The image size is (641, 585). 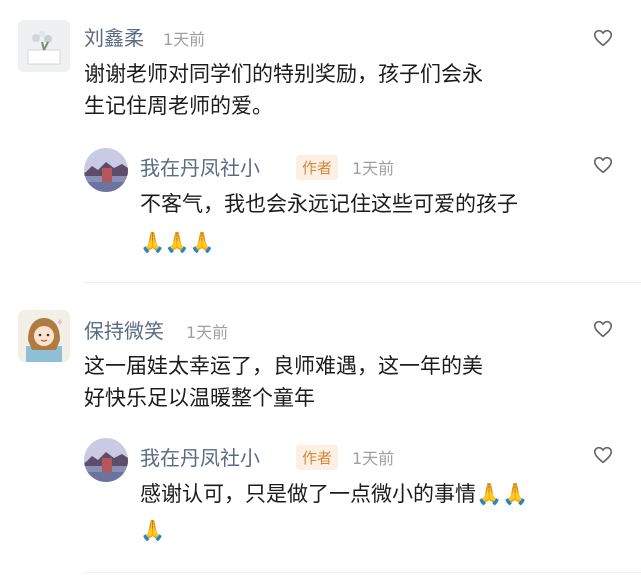 I want to click on pray-emoji: 🙏🙏🙏, so click(x=177, y=242).